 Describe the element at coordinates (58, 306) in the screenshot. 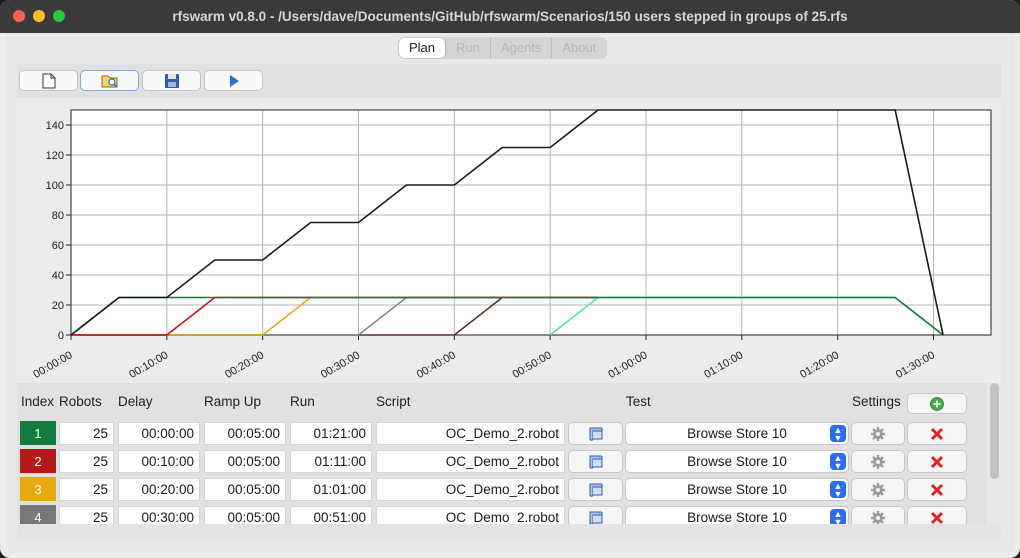

I see `y-tick-label: 20` at that location.